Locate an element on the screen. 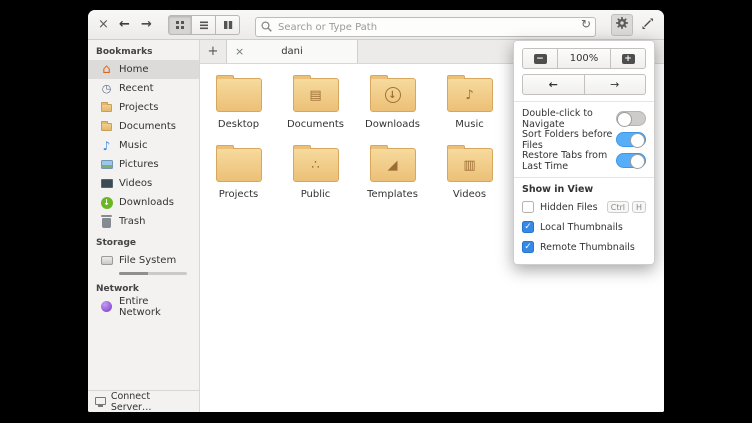 The width and height of the screenshot is (752, 423). sidebar-item-home: ⌂ Home is located at coordinates (143, 69).